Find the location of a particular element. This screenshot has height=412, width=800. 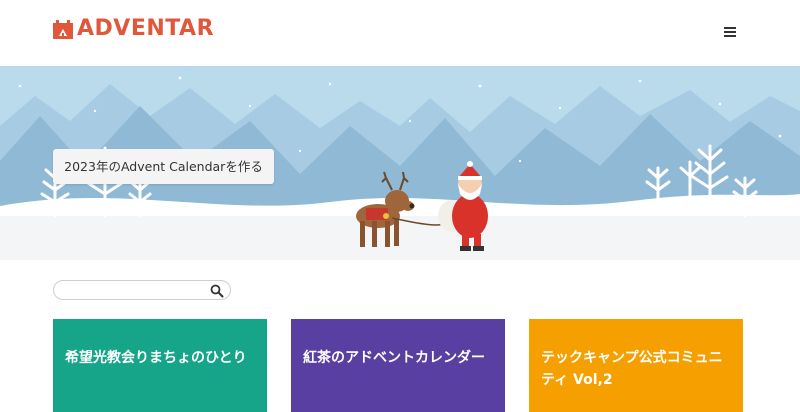

search-box is located at coordinates (142, 290).